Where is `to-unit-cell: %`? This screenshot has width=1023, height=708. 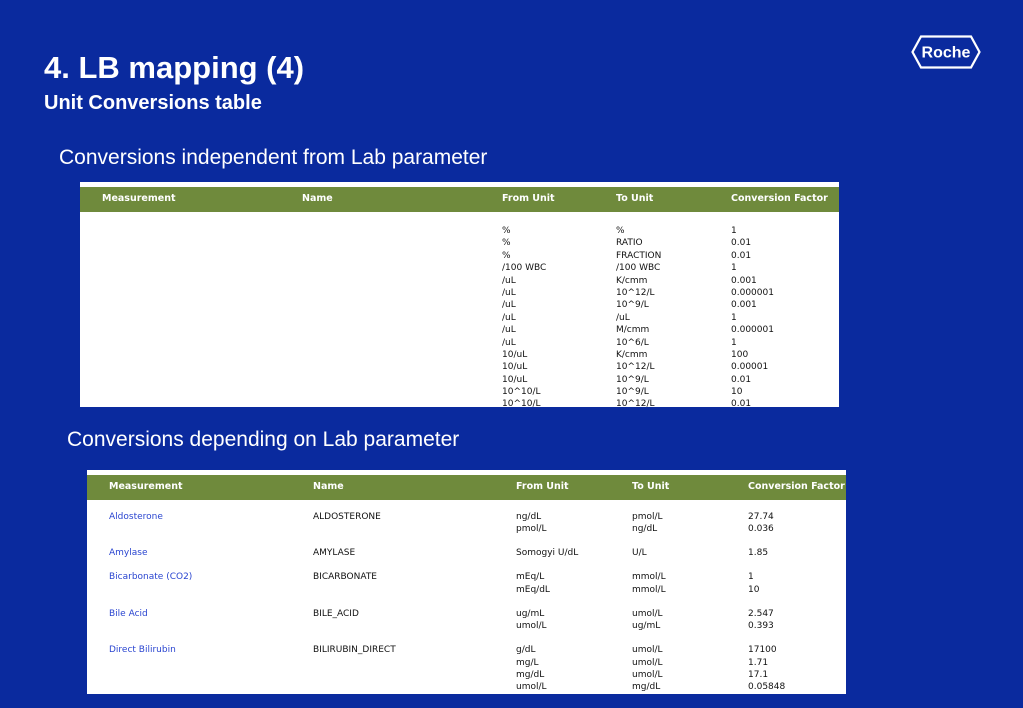 to-unit-cell: % is located at coordinates (620, 231).